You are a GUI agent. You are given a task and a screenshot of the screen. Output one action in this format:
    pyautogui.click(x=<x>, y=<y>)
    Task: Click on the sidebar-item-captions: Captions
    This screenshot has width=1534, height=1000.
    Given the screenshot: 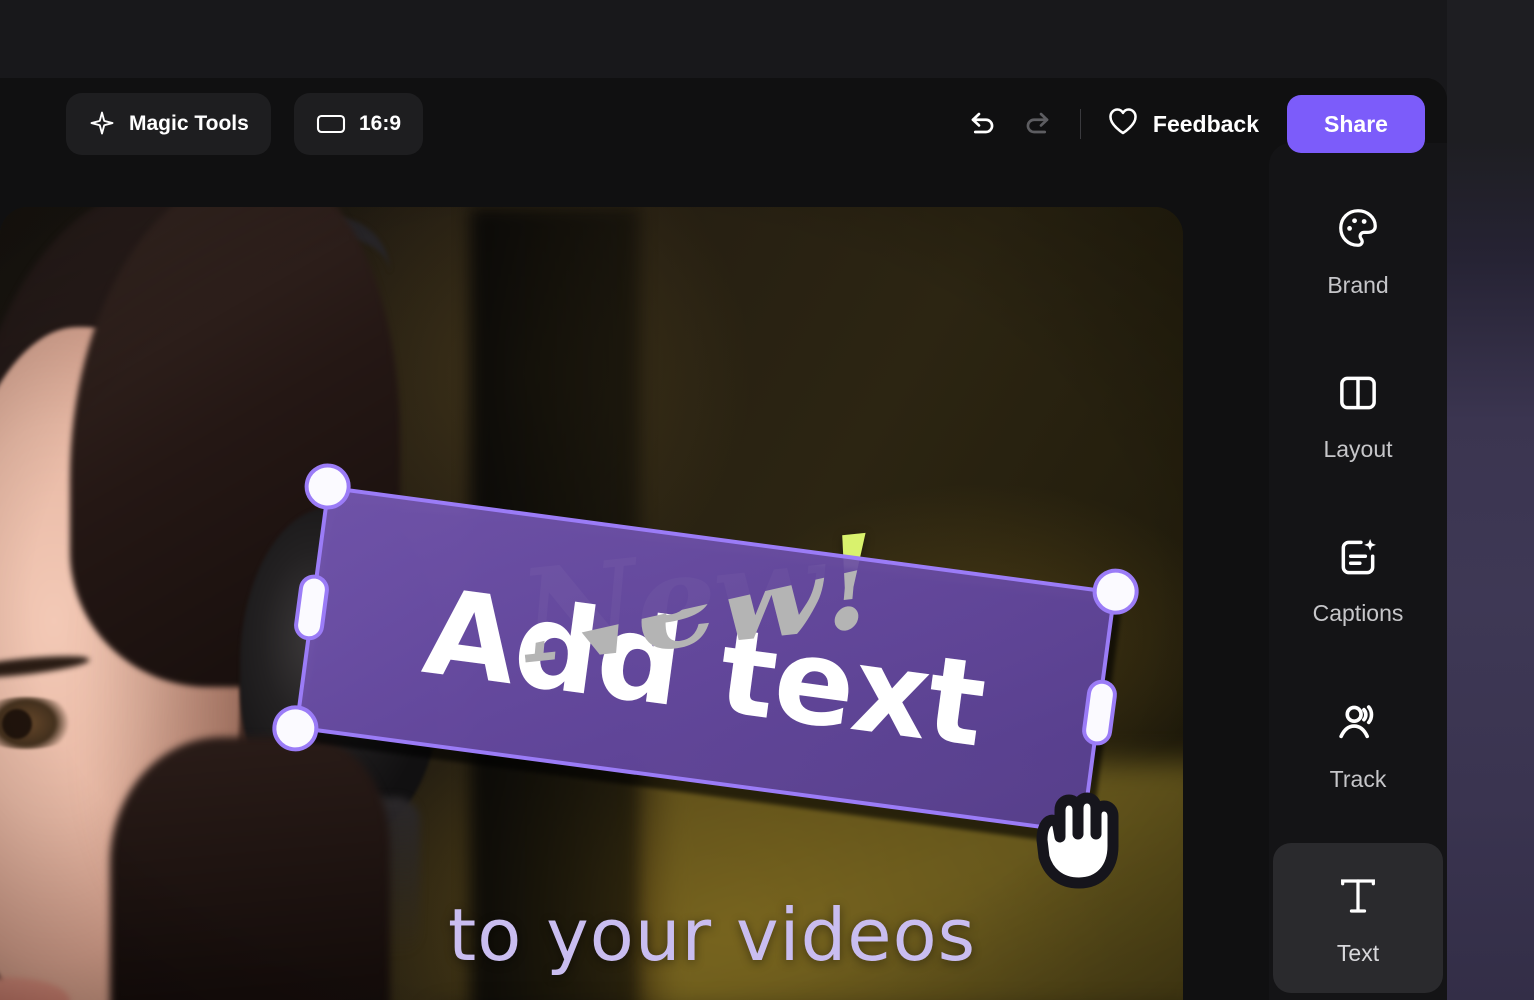 What is the action you would take?
    pyautogui.click(x=1358, y=579)
    